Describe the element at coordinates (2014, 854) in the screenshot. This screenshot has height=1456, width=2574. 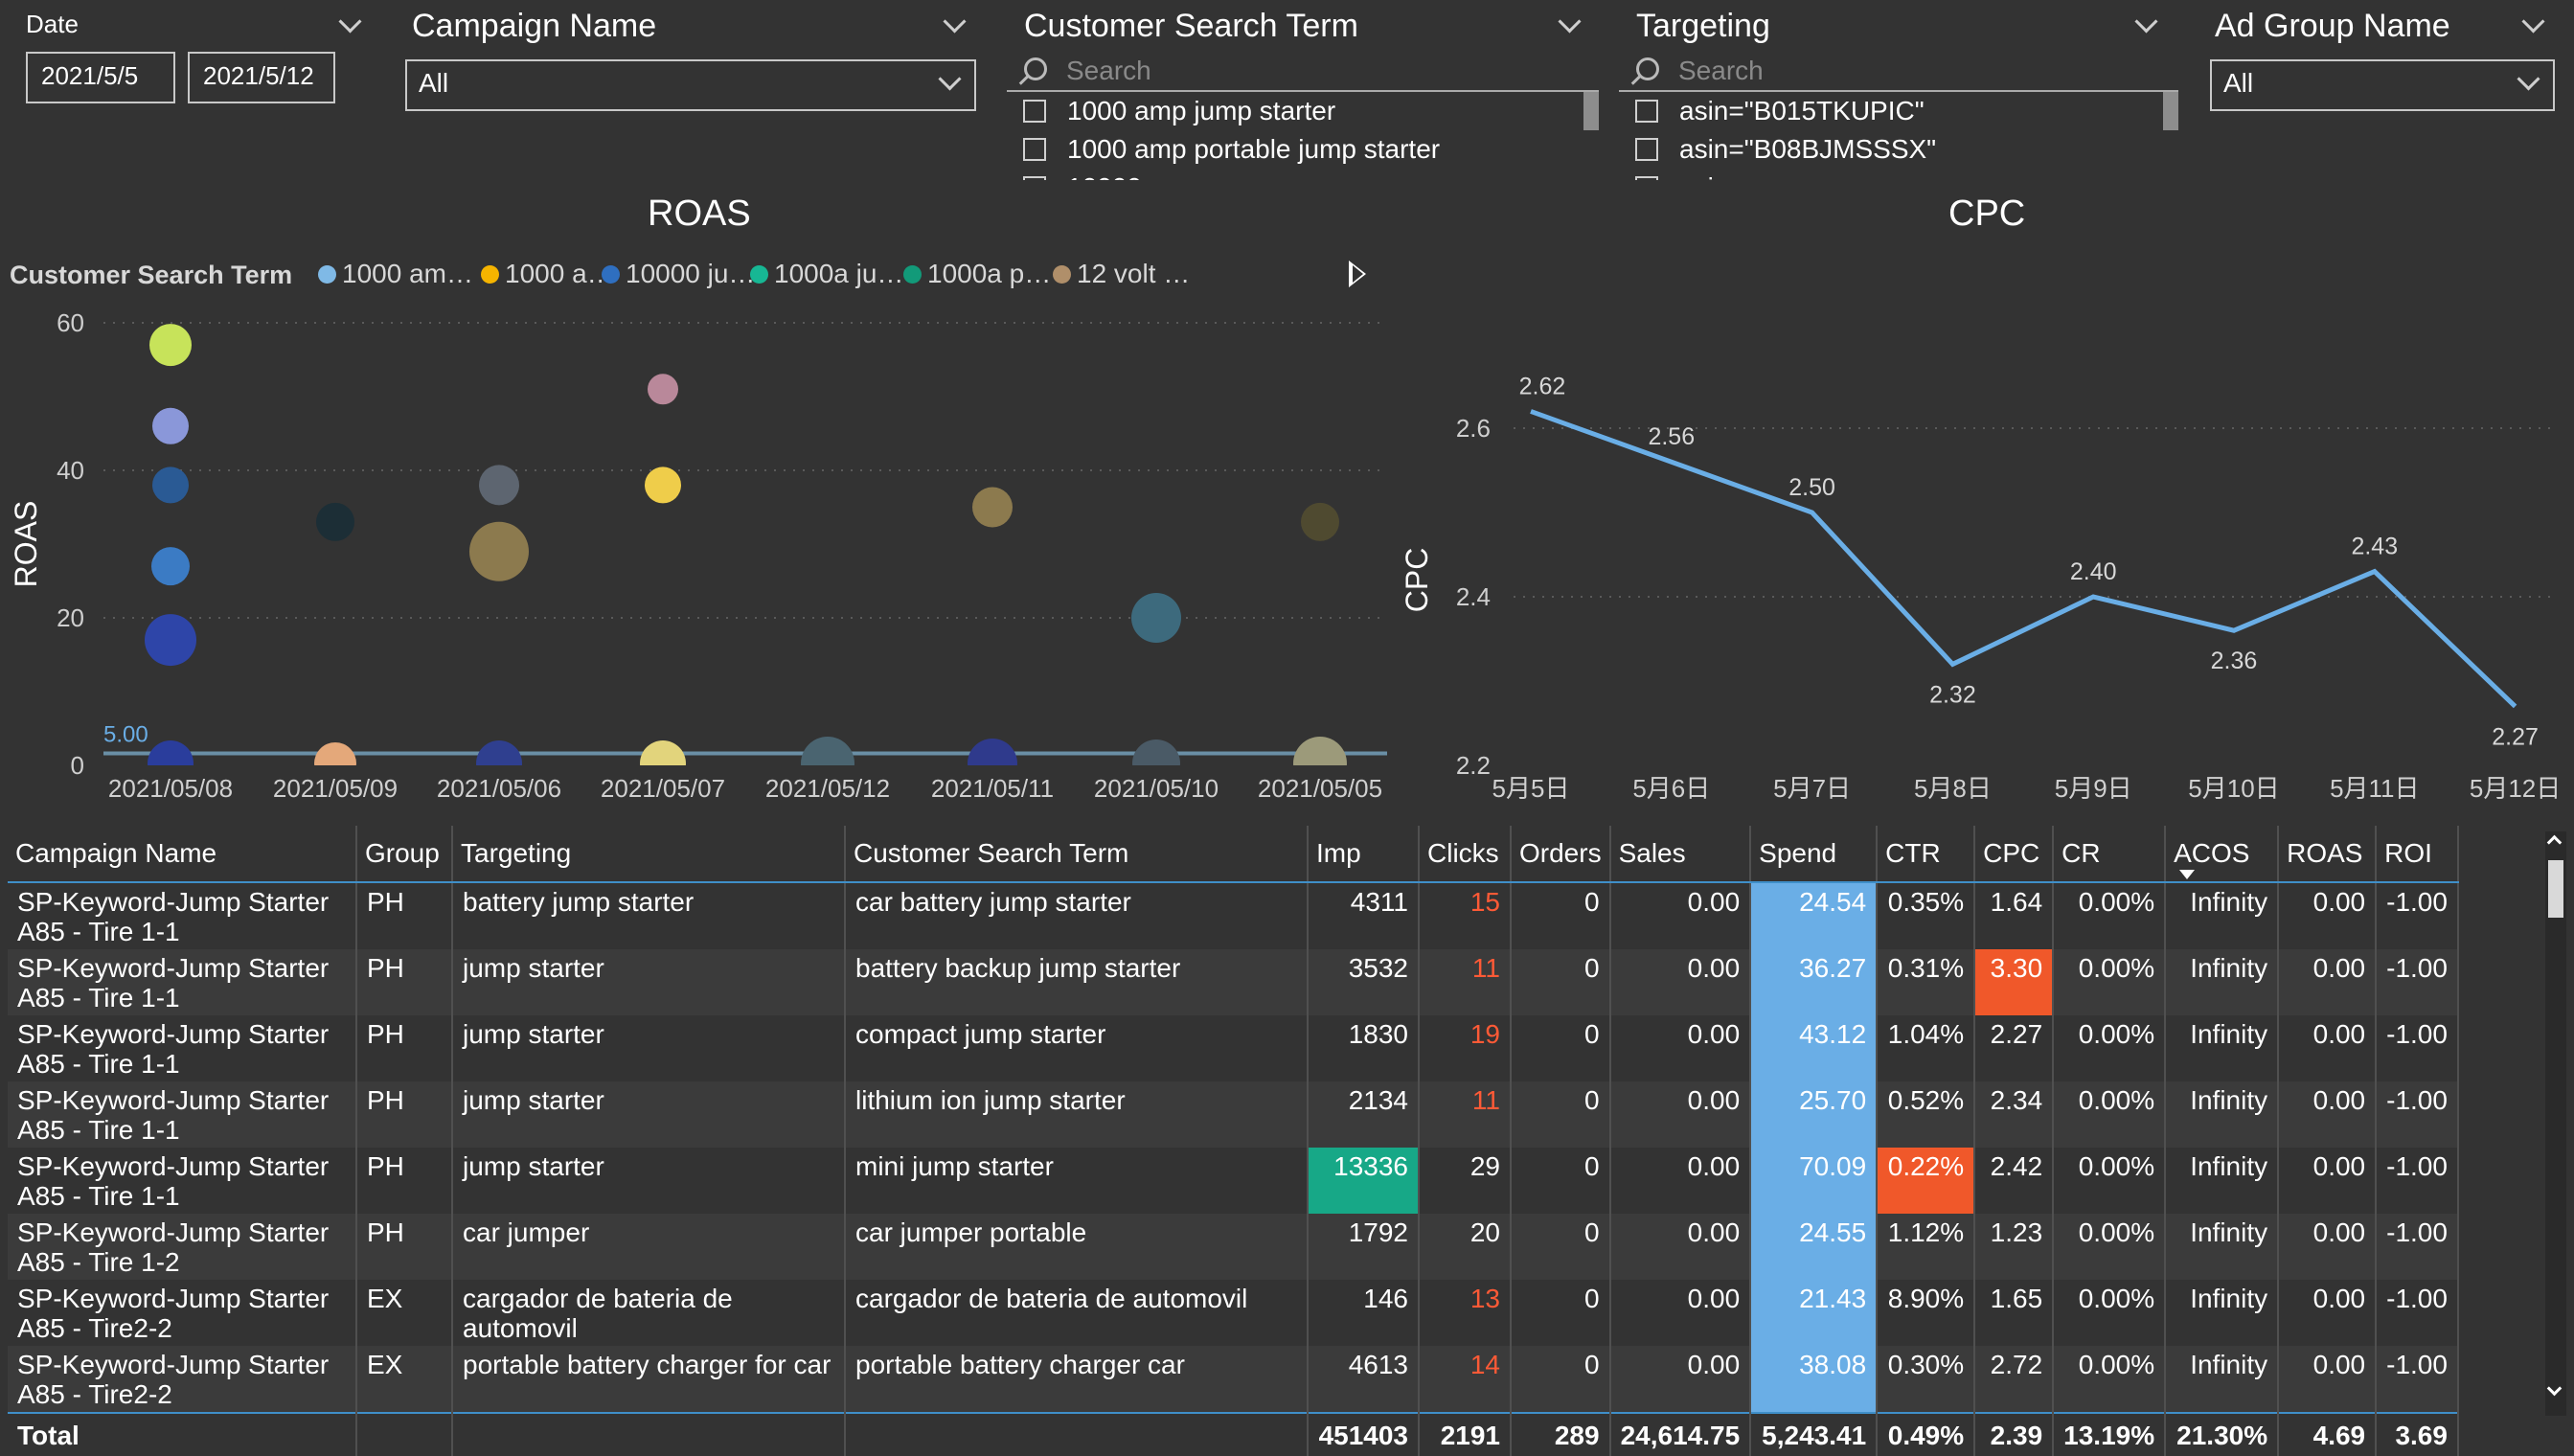
I see `col-header-cpc: CPC` at that location.